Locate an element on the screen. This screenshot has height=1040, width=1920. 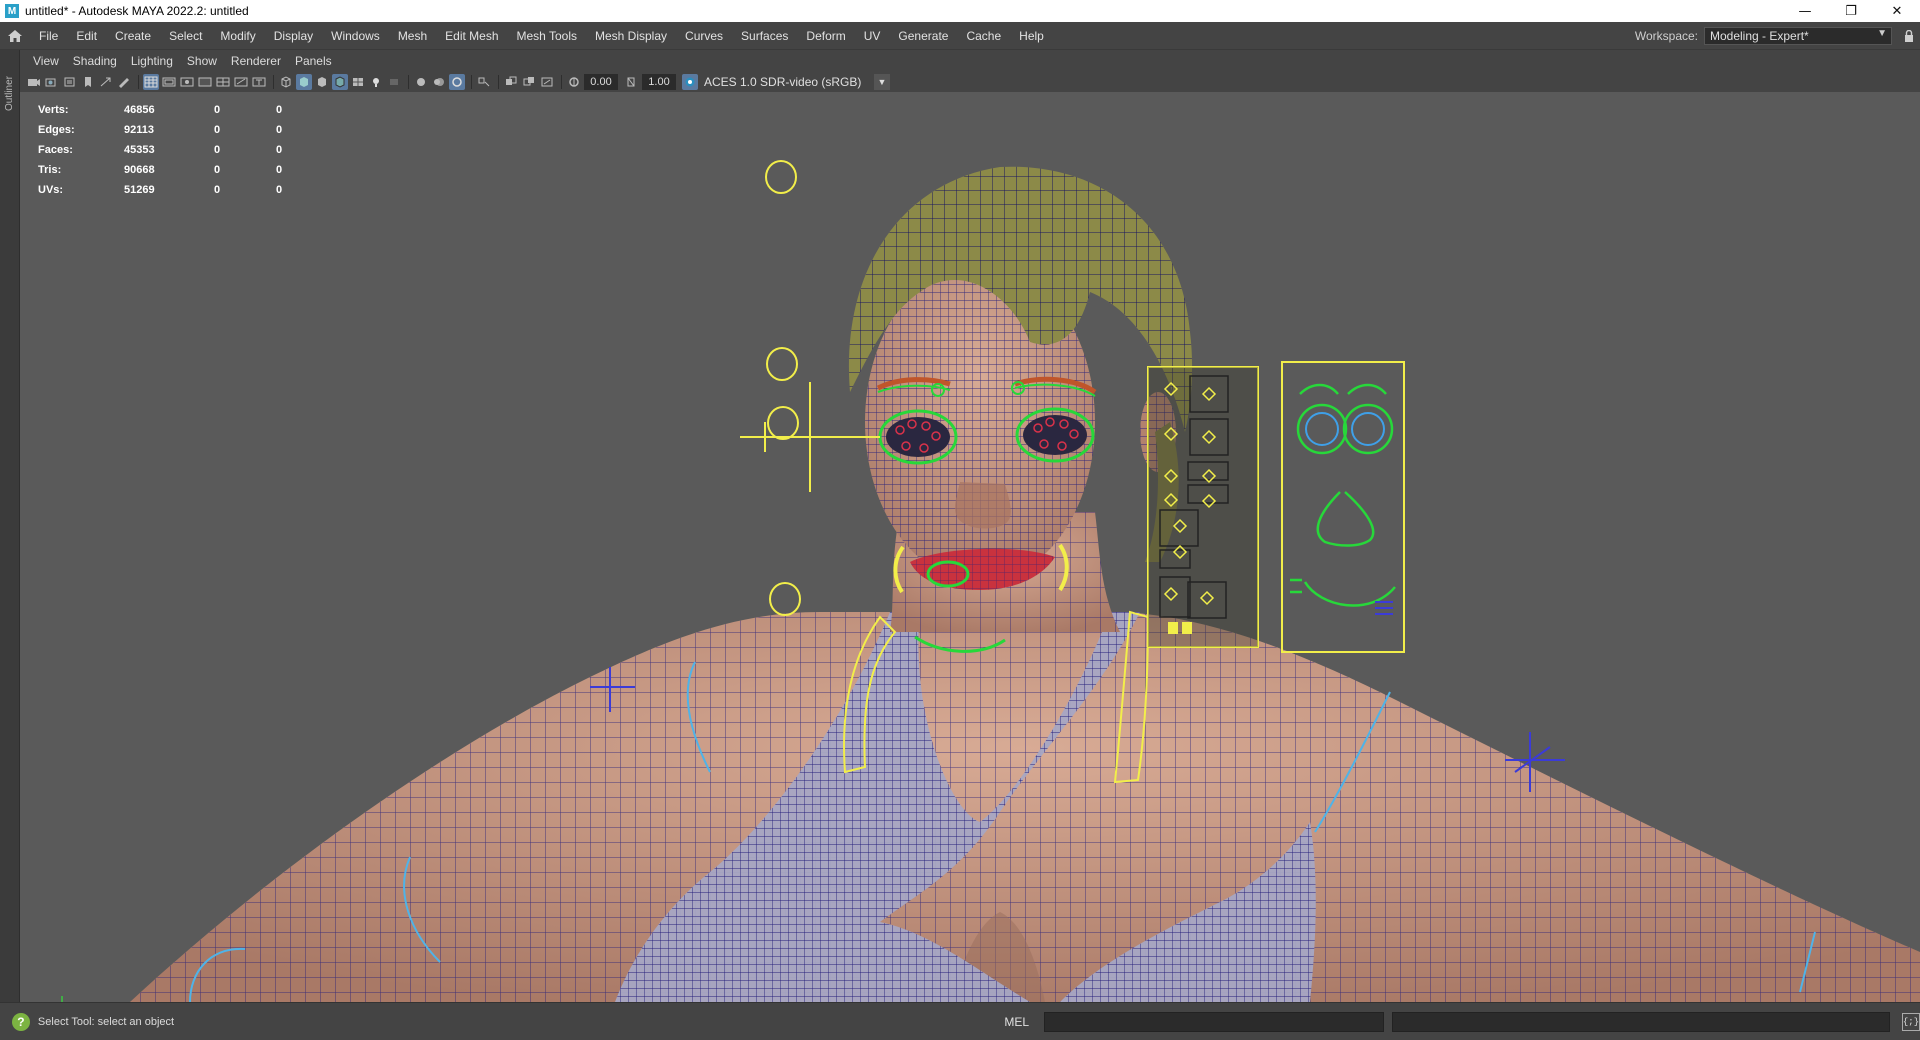
gate-mask-icon is located at coordinates (205, 82).